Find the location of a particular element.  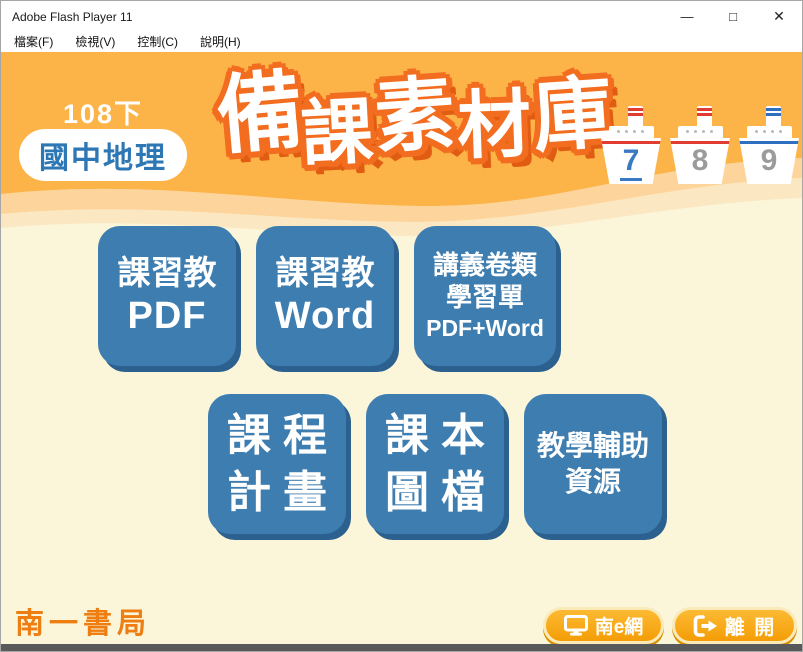

grade-9-boat-tab: 9 is located at coordinates (769, 145).